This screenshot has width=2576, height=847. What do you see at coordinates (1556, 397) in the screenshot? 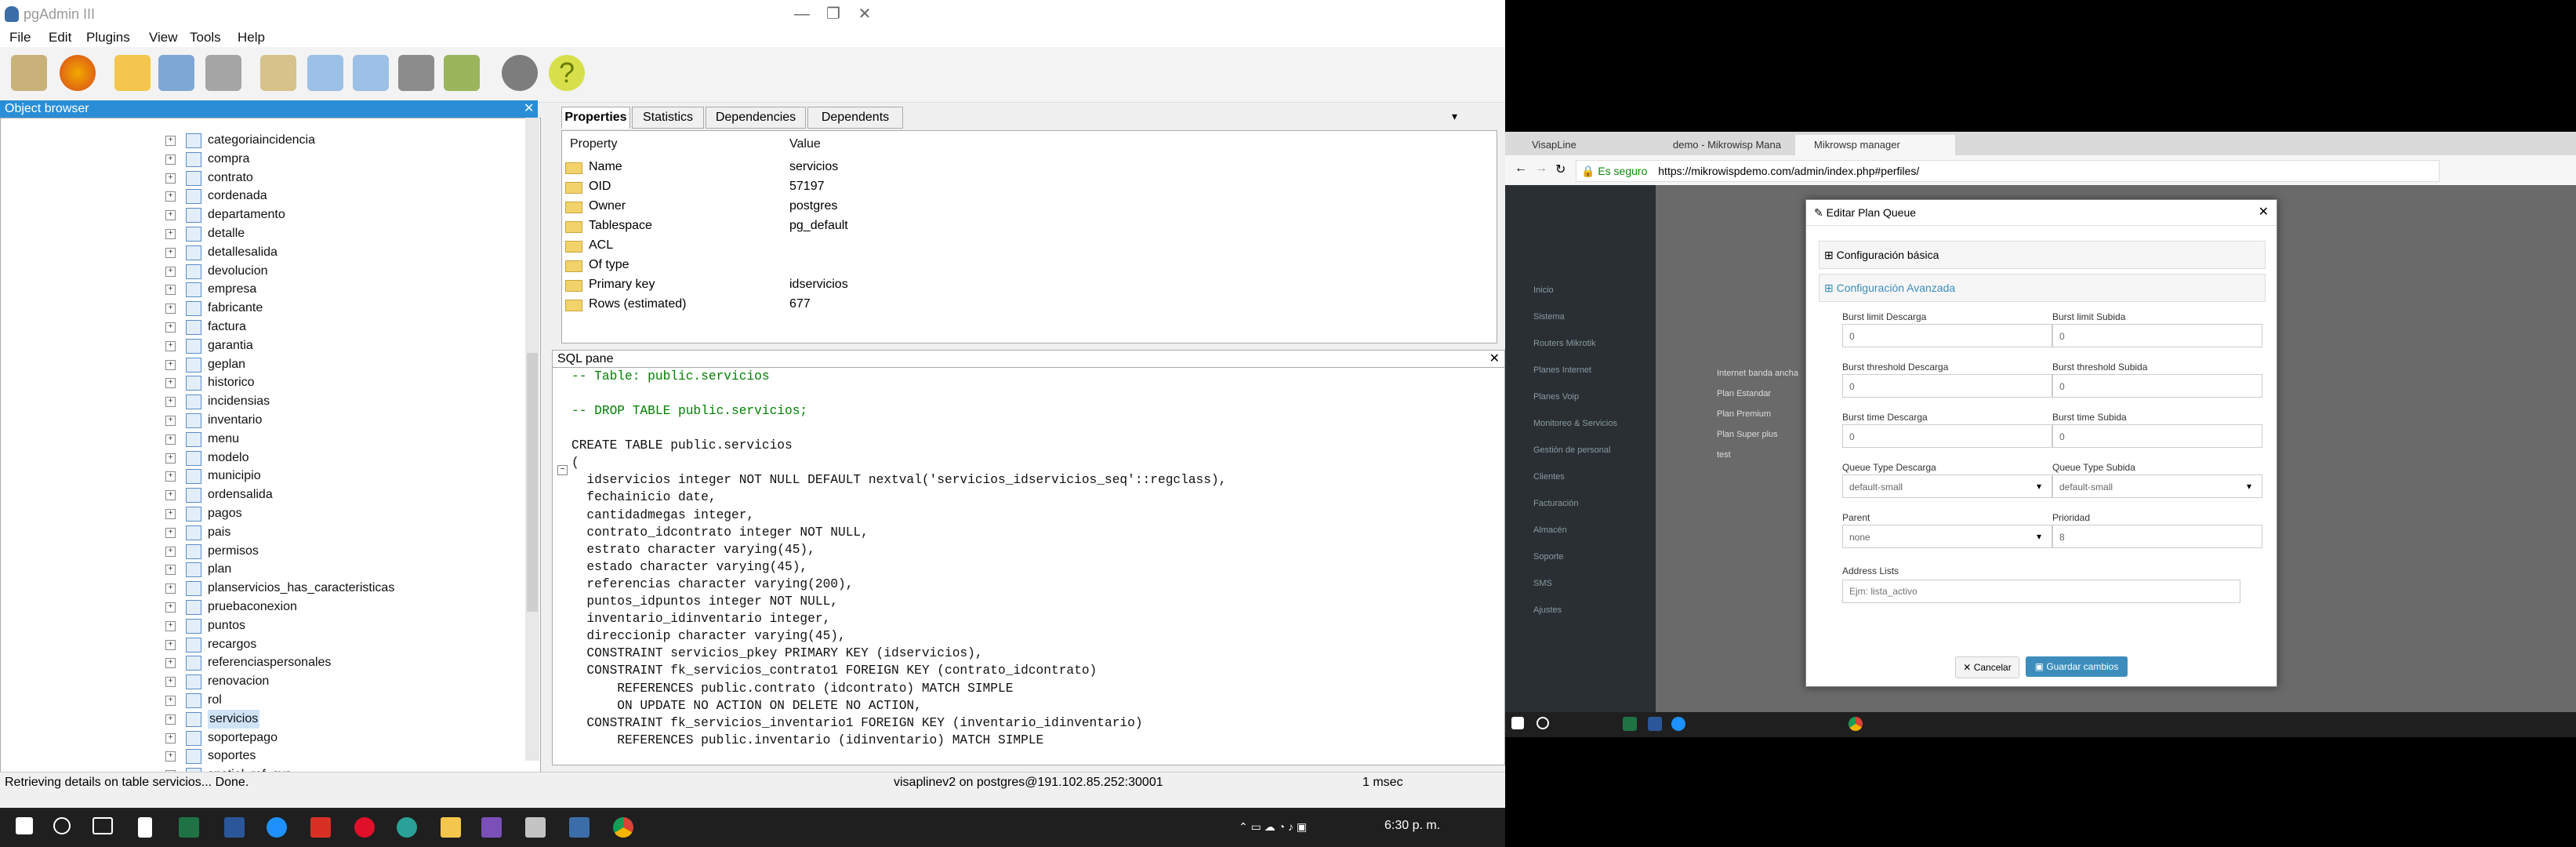
I see `sidebar-item: Planes Voip` at bounding box center [1556, 397].